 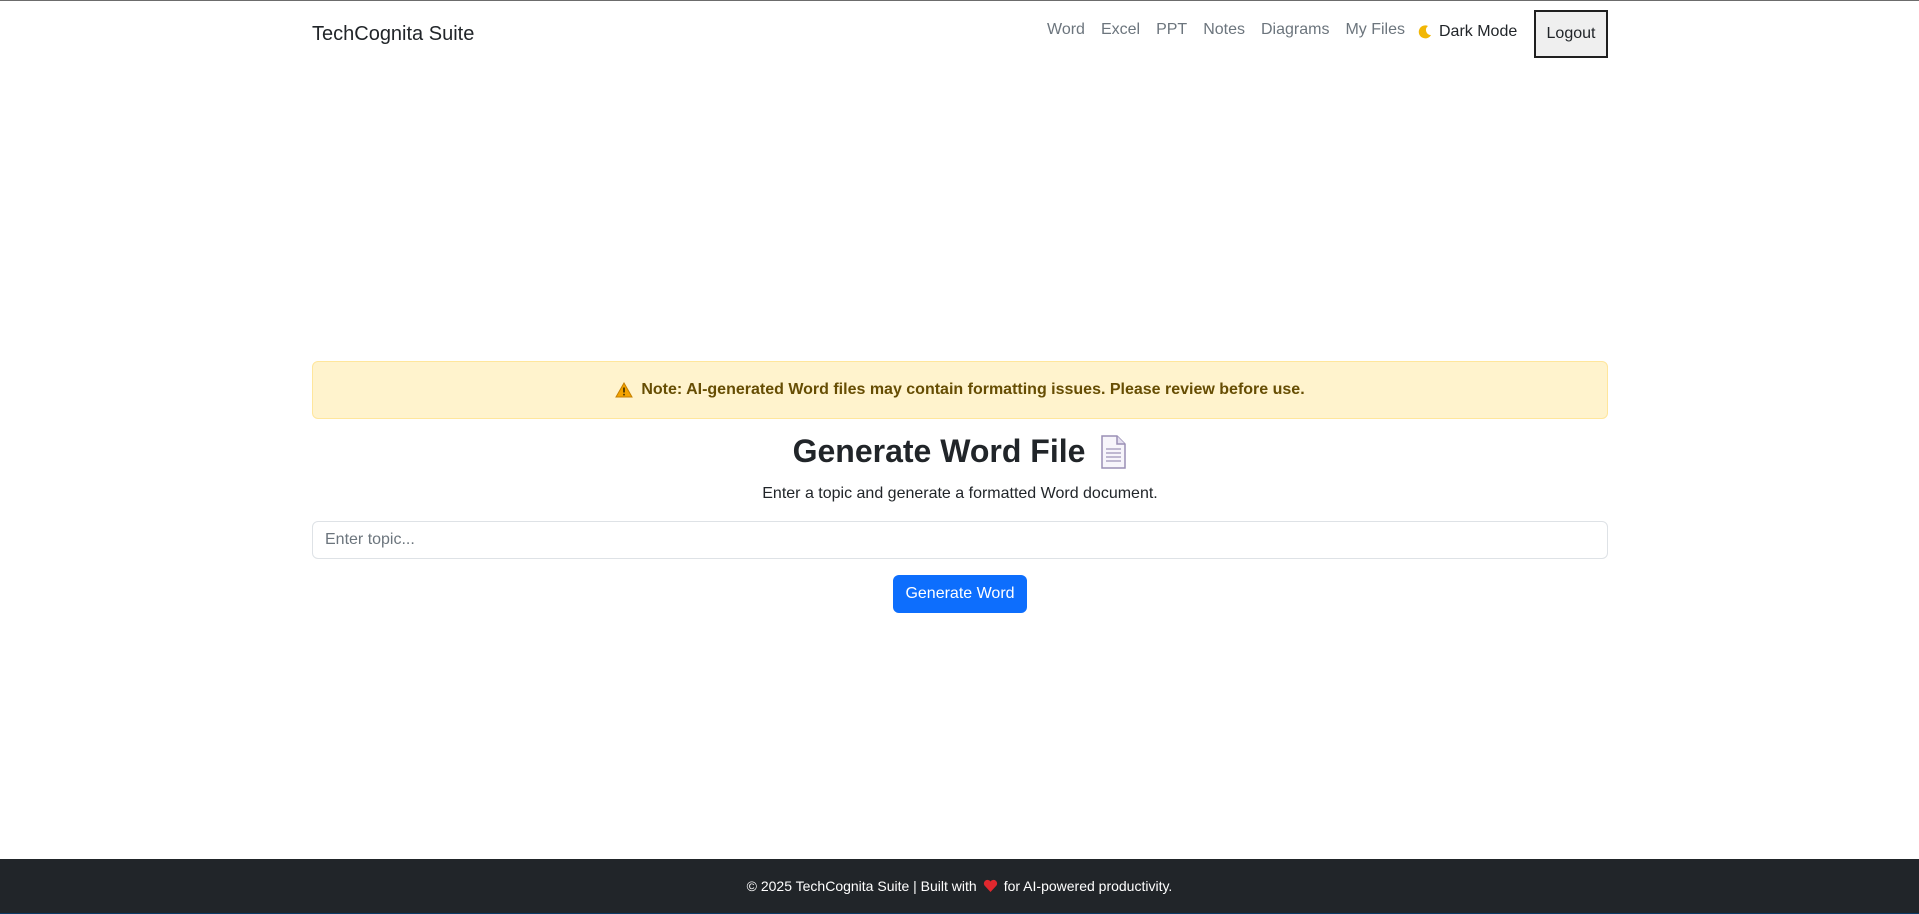 I want to click on generate-word-button: Generate Word, so click(x=960, y=594).